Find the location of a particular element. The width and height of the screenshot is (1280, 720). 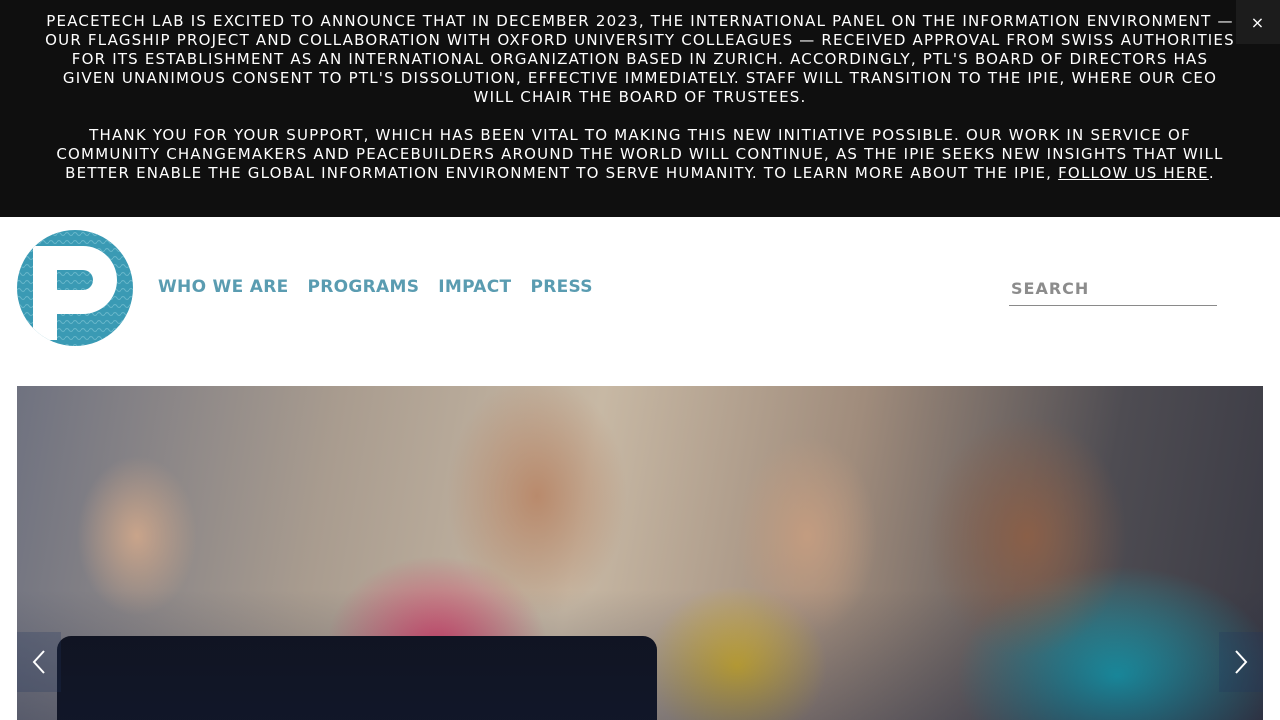

nav-programs: PROGRAMS is located at coordinates (364, 287).